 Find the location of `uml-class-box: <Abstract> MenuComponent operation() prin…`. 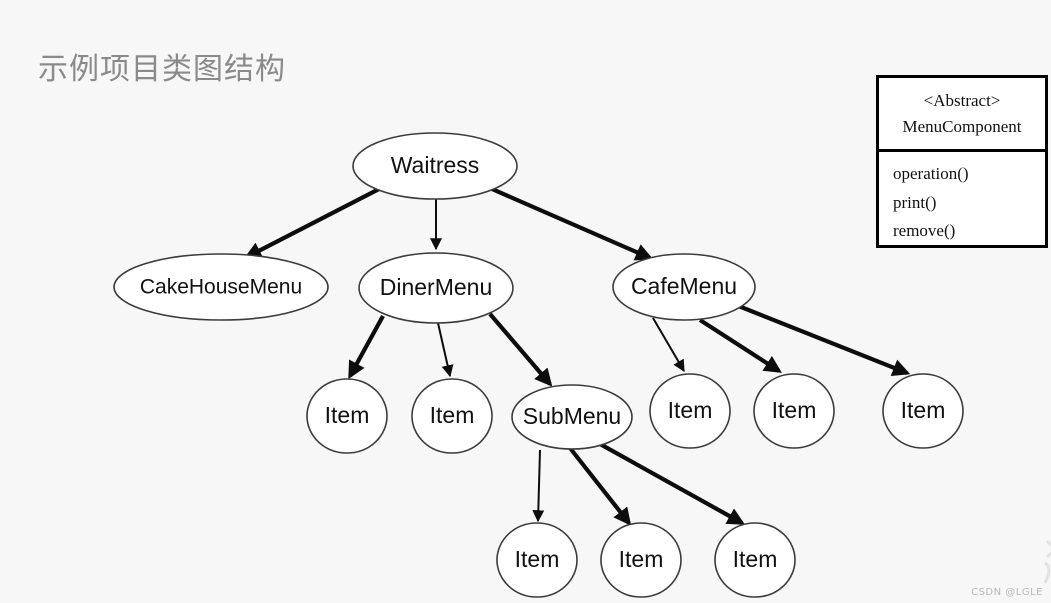

uml-class-box: <Abstract> MenuComponent operation() prin… is located at coordinates (962, 161).